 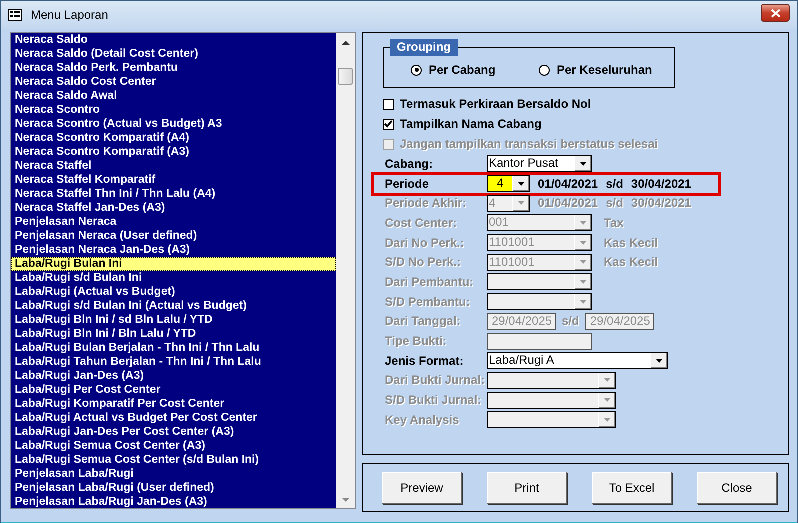 I want to click on action-button: Preview, so click(x=422, y=488).